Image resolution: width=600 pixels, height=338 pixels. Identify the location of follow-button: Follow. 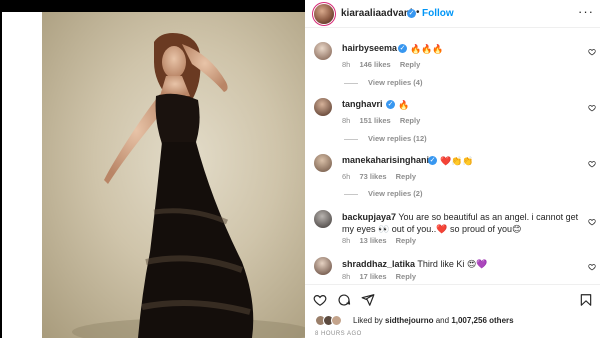
(438, 13).